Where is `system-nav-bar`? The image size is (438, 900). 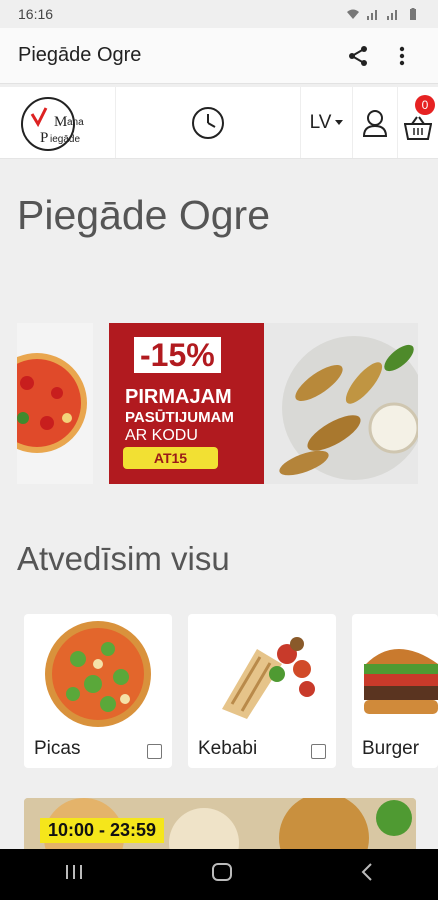 system-nav-bar is located at coordinates (219, 874).